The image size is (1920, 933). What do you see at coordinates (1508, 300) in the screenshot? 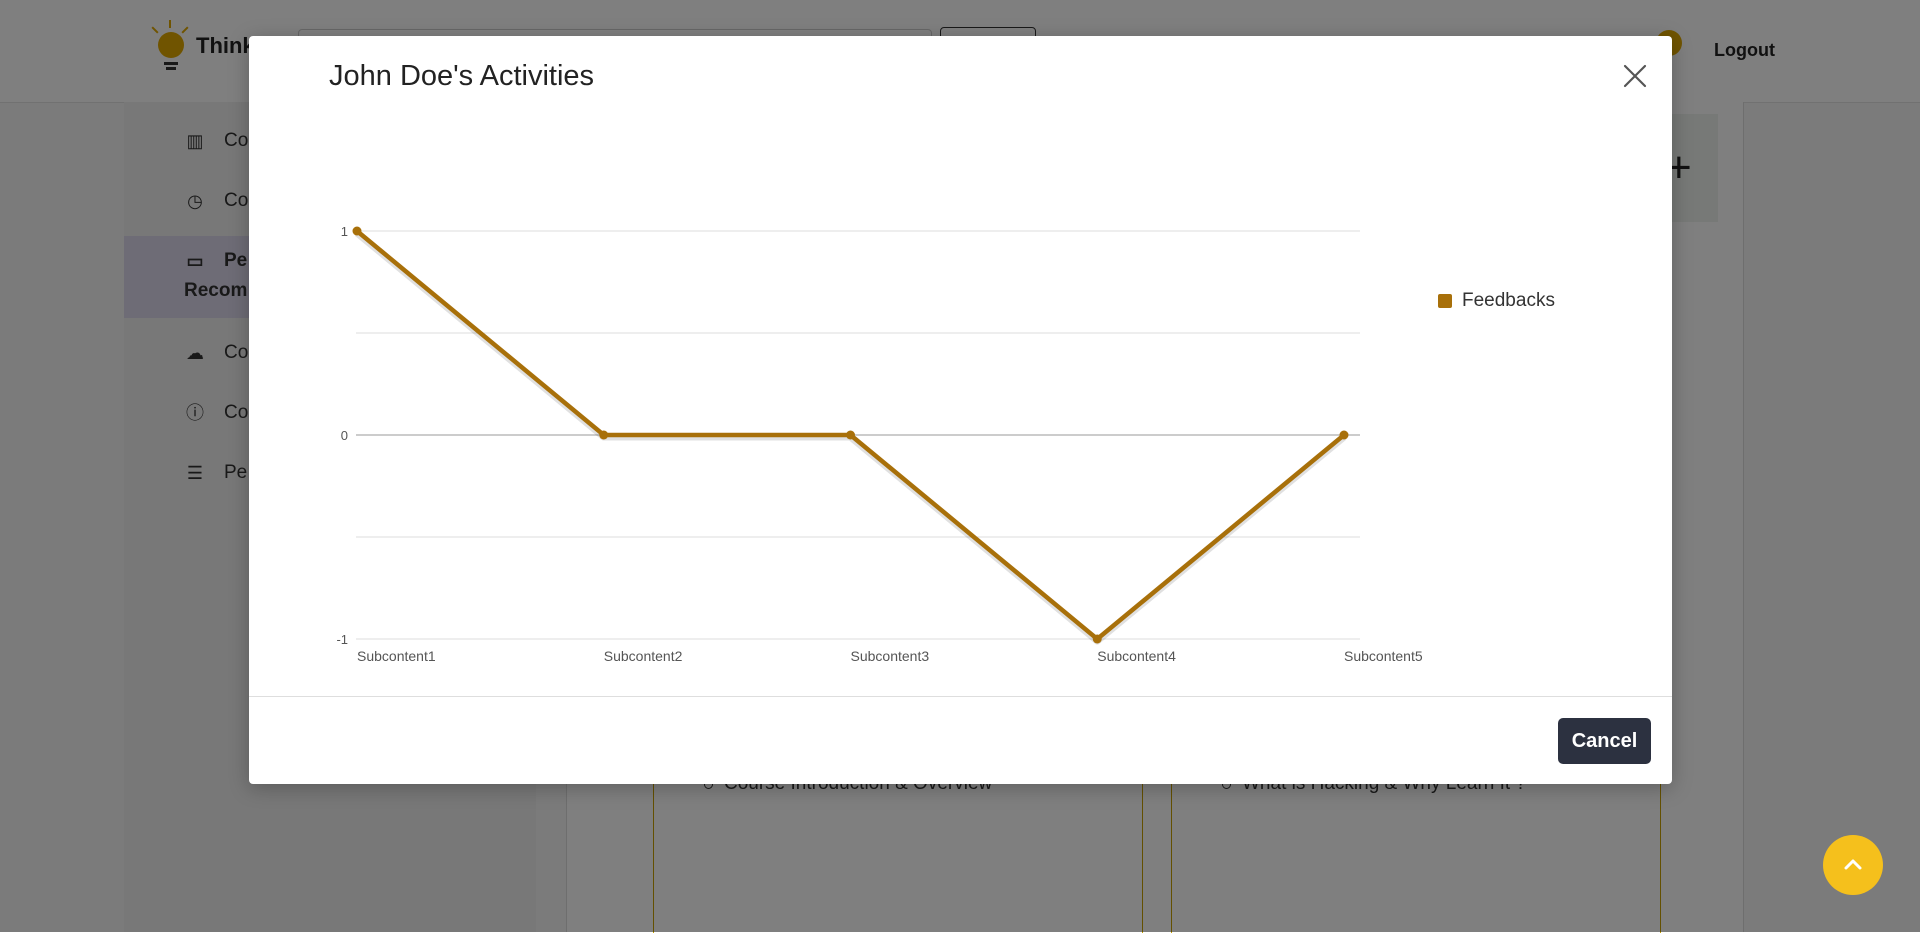
I see `legend-label: Feedbacks` at bounding box center [1508, 300].